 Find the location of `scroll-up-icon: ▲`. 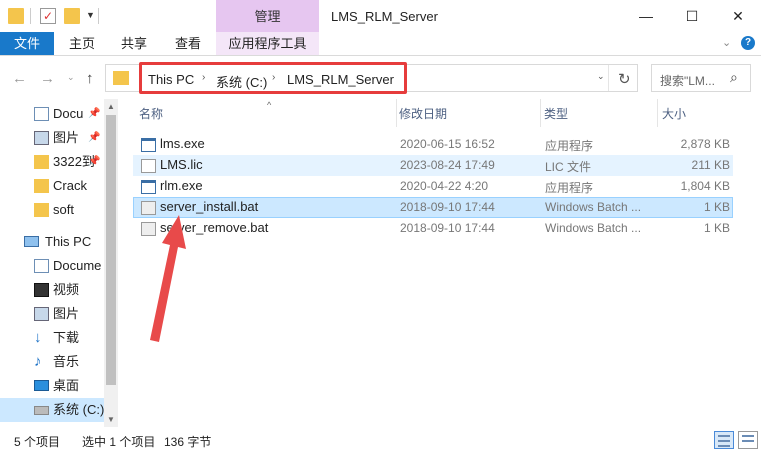

scroll-up-icon: ▲ is located at coordinates (111, 106).